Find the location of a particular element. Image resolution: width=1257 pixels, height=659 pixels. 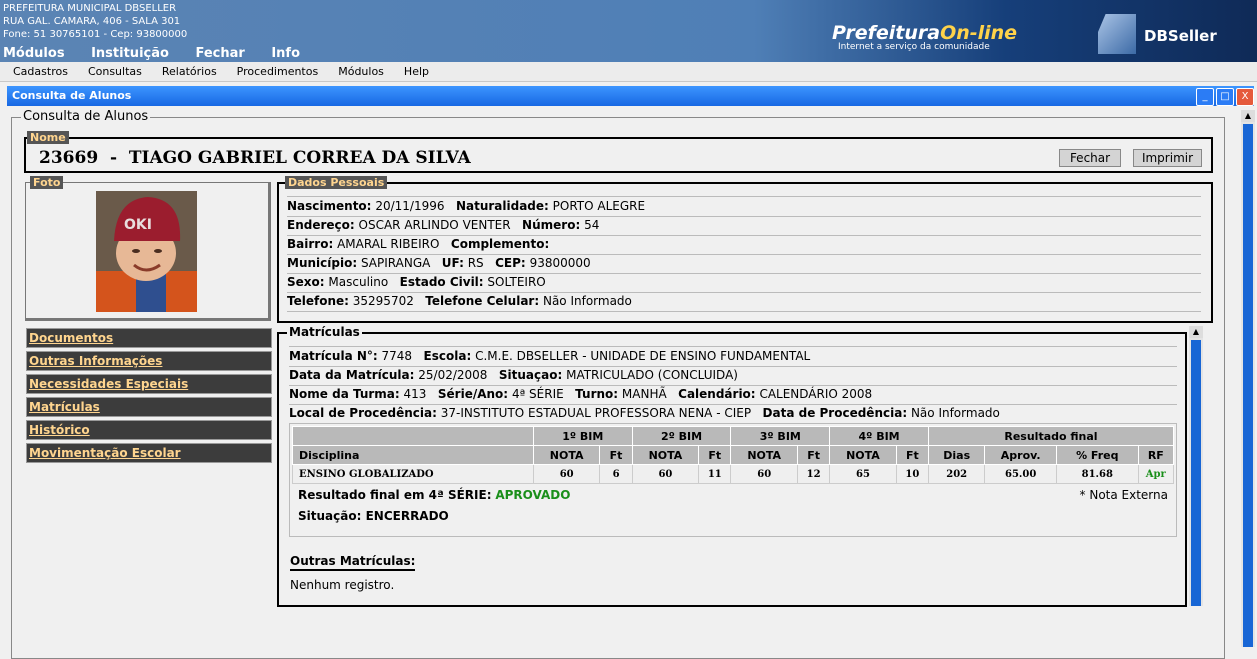

ft-cell: 12 is located at coordinates (813, 474).